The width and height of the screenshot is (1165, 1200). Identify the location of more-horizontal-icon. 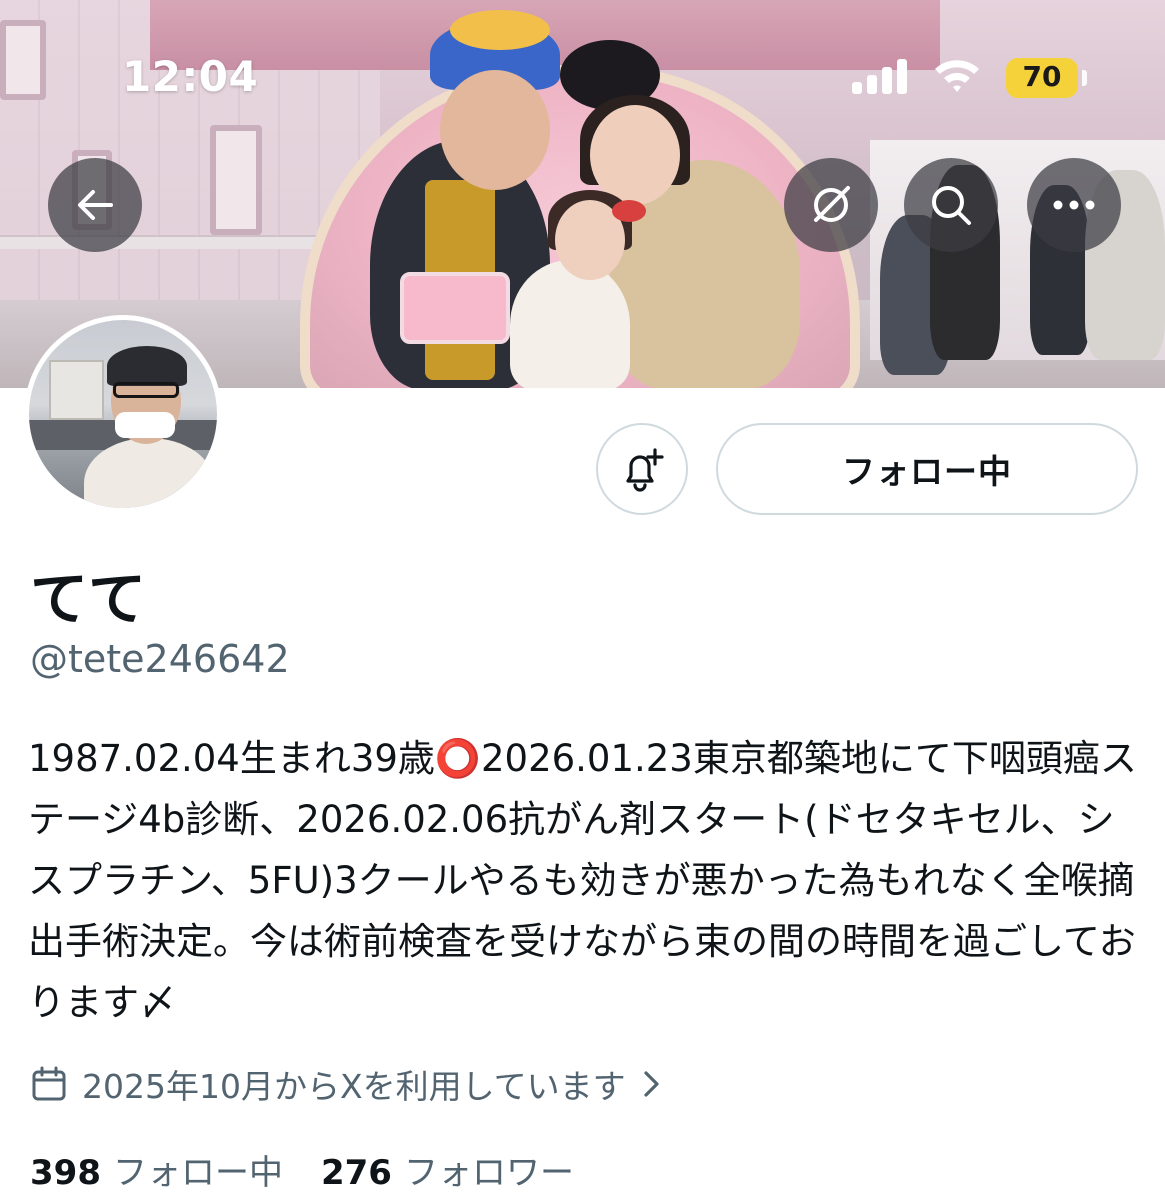
(1074, 205).